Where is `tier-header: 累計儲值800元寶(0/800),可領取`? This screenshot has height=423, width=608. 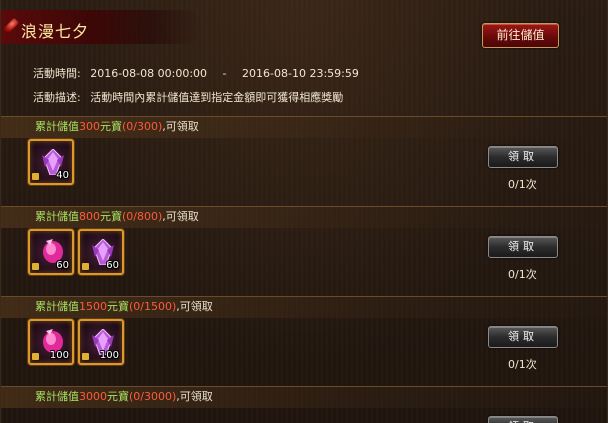 tier-header: 累計儲值800元寶(0/800),可領取 is located at coordinates (304, 217).